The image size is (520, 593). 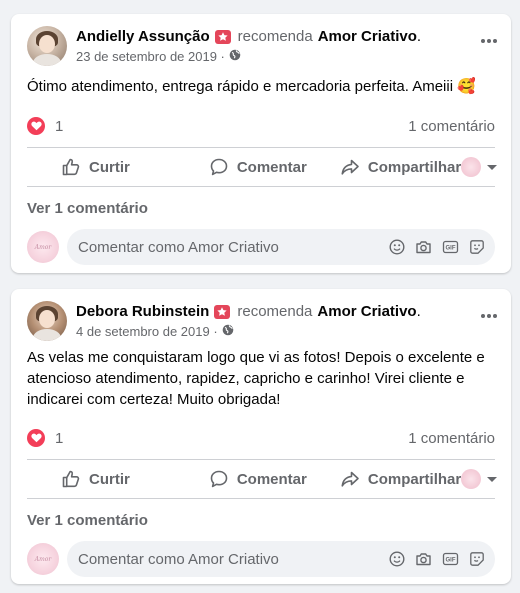 I want to click on author-name: Debora Rubinstein, so click(x=142, y=312).